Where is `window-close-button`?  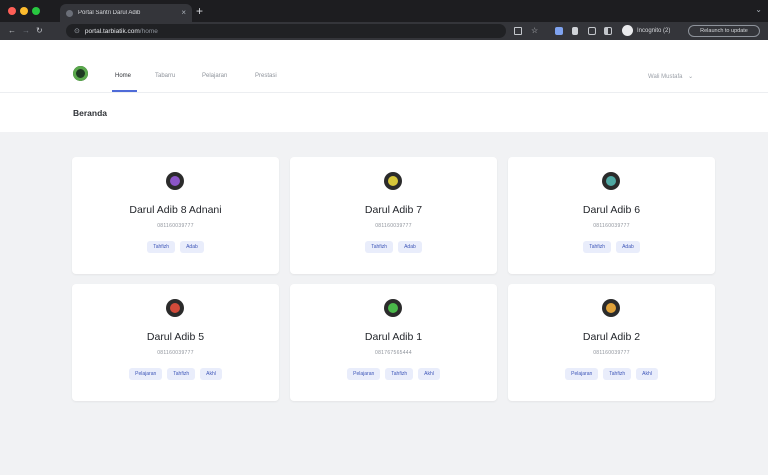
window-close-button is located at coordinates (12, 11).